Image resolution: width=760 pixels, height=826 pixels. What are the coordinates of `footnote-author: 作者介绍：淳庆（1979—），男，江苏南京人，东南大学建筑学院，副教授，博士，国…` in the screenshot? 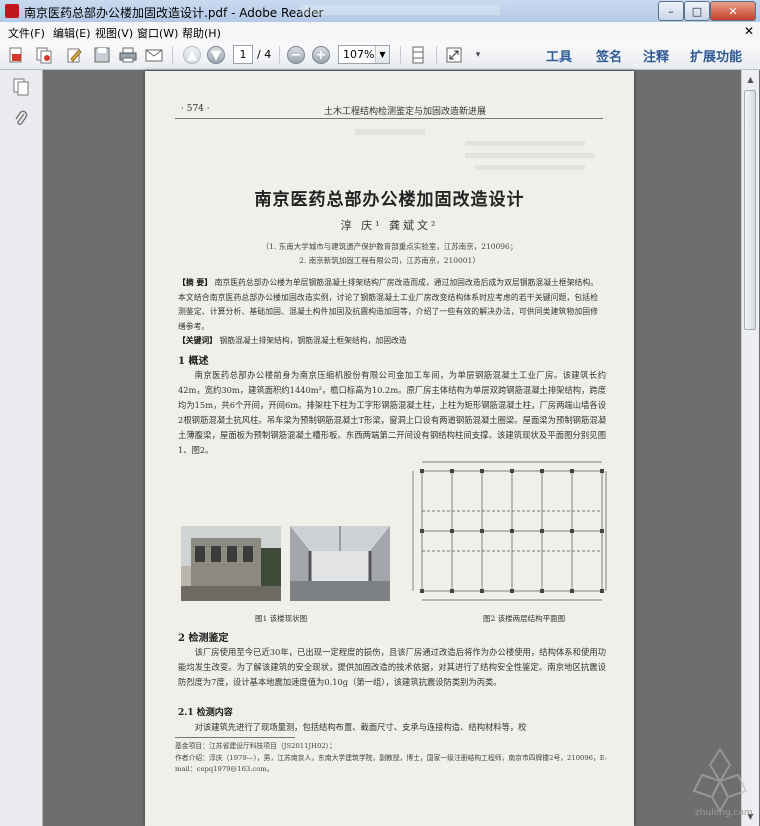 It's located at (391, 763).